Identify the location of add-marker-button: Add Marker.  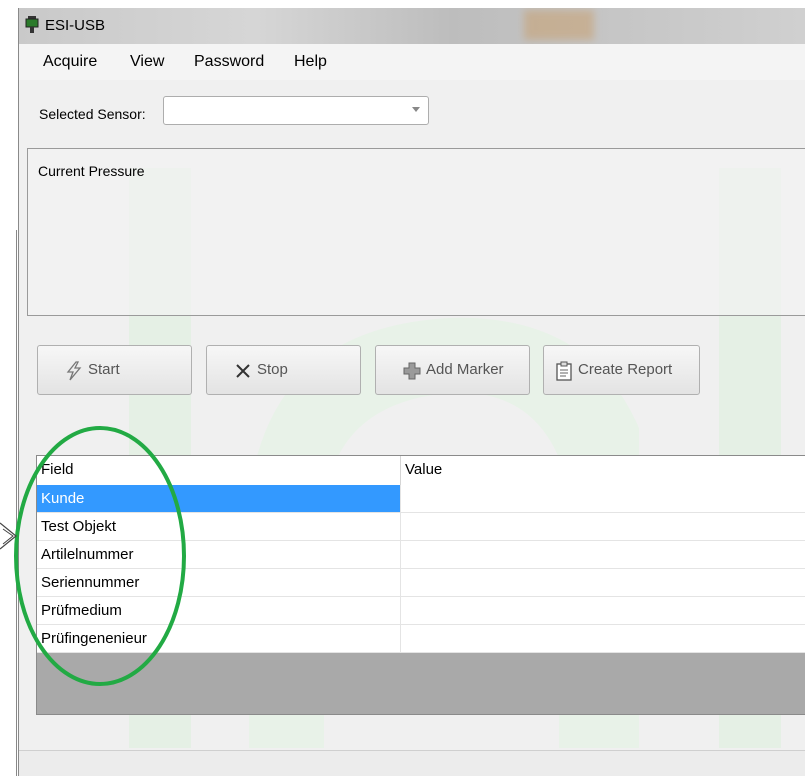
(452, 370).